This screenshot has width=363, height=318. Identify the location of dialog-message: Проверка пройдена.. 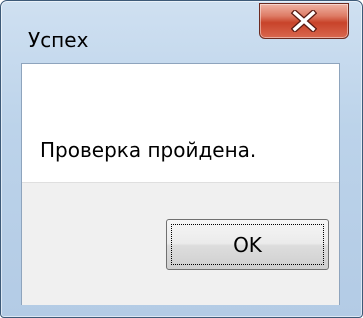
(148, 150).